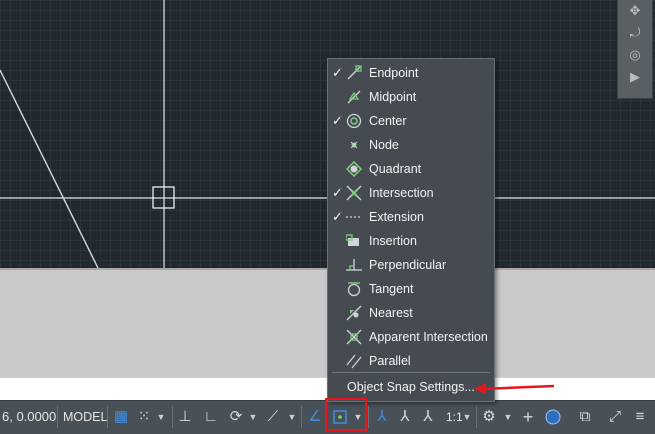  I want to click on menu-item-tangent: Tangent, so click(411, 289).